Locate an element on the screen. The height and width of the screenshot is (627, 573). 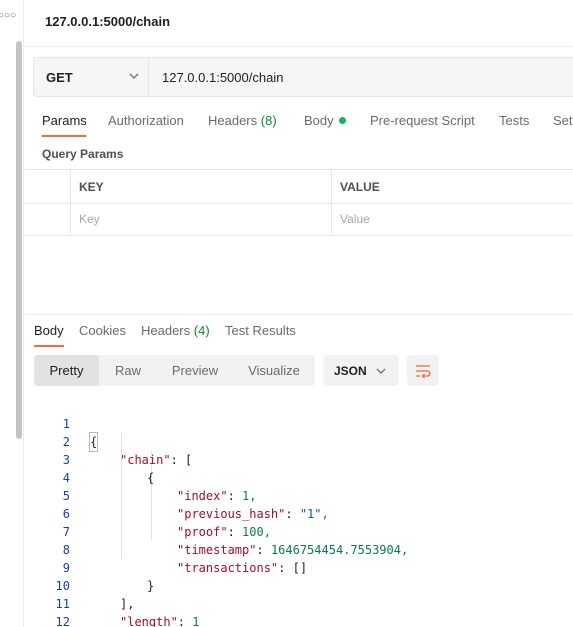
wrap-lines-button is located at coordinates (423, 370).